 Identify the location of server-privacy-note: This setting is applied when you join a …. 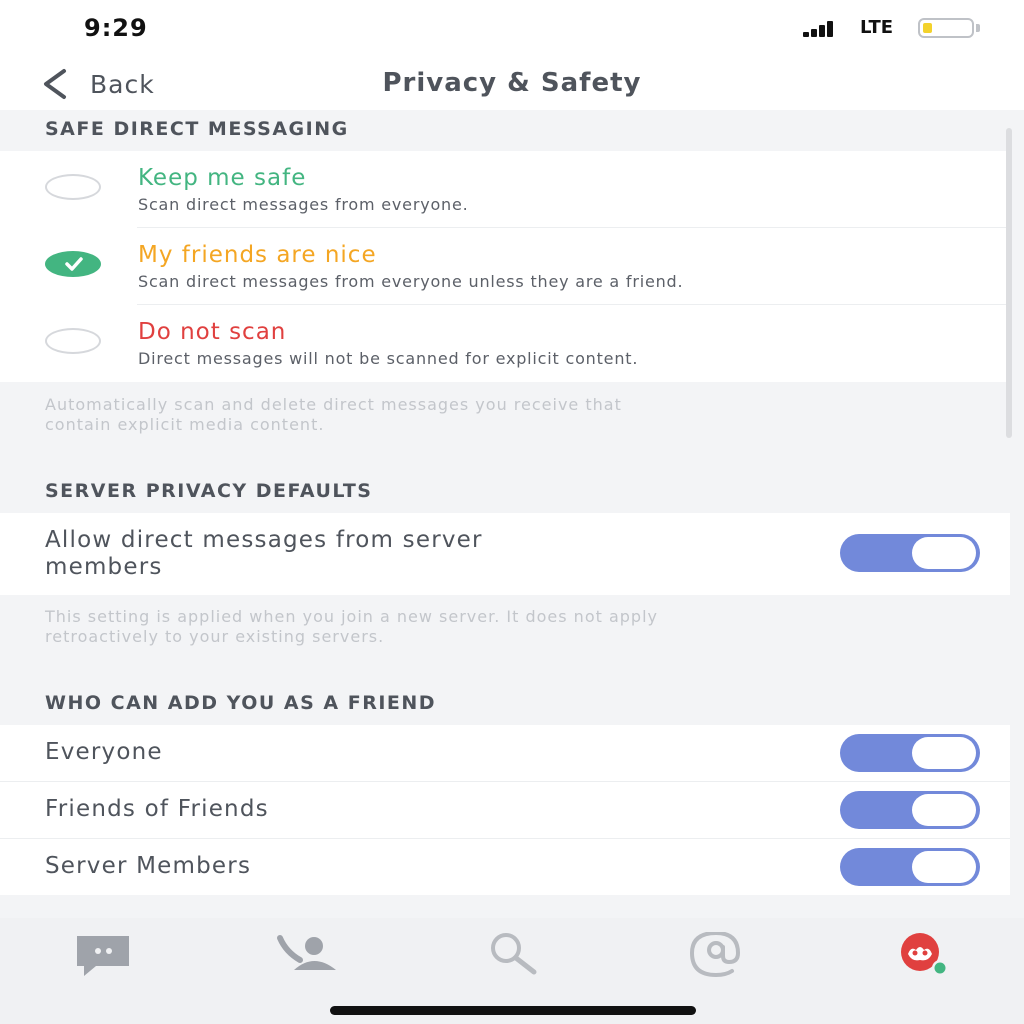
(510, 627).